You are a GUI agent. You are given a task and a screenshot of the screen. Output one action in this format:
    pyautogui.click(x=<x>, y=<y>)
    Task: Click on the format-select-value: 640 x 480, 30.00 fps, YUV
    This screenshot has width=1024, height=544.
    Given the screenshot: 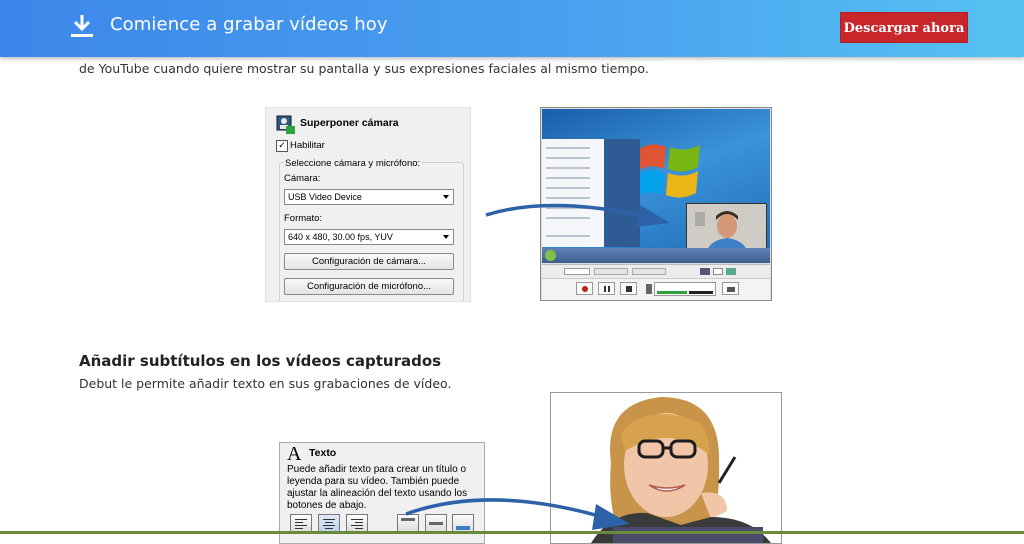 What is the action you would take?
    pyautogui.click(x=340, y=237)
    